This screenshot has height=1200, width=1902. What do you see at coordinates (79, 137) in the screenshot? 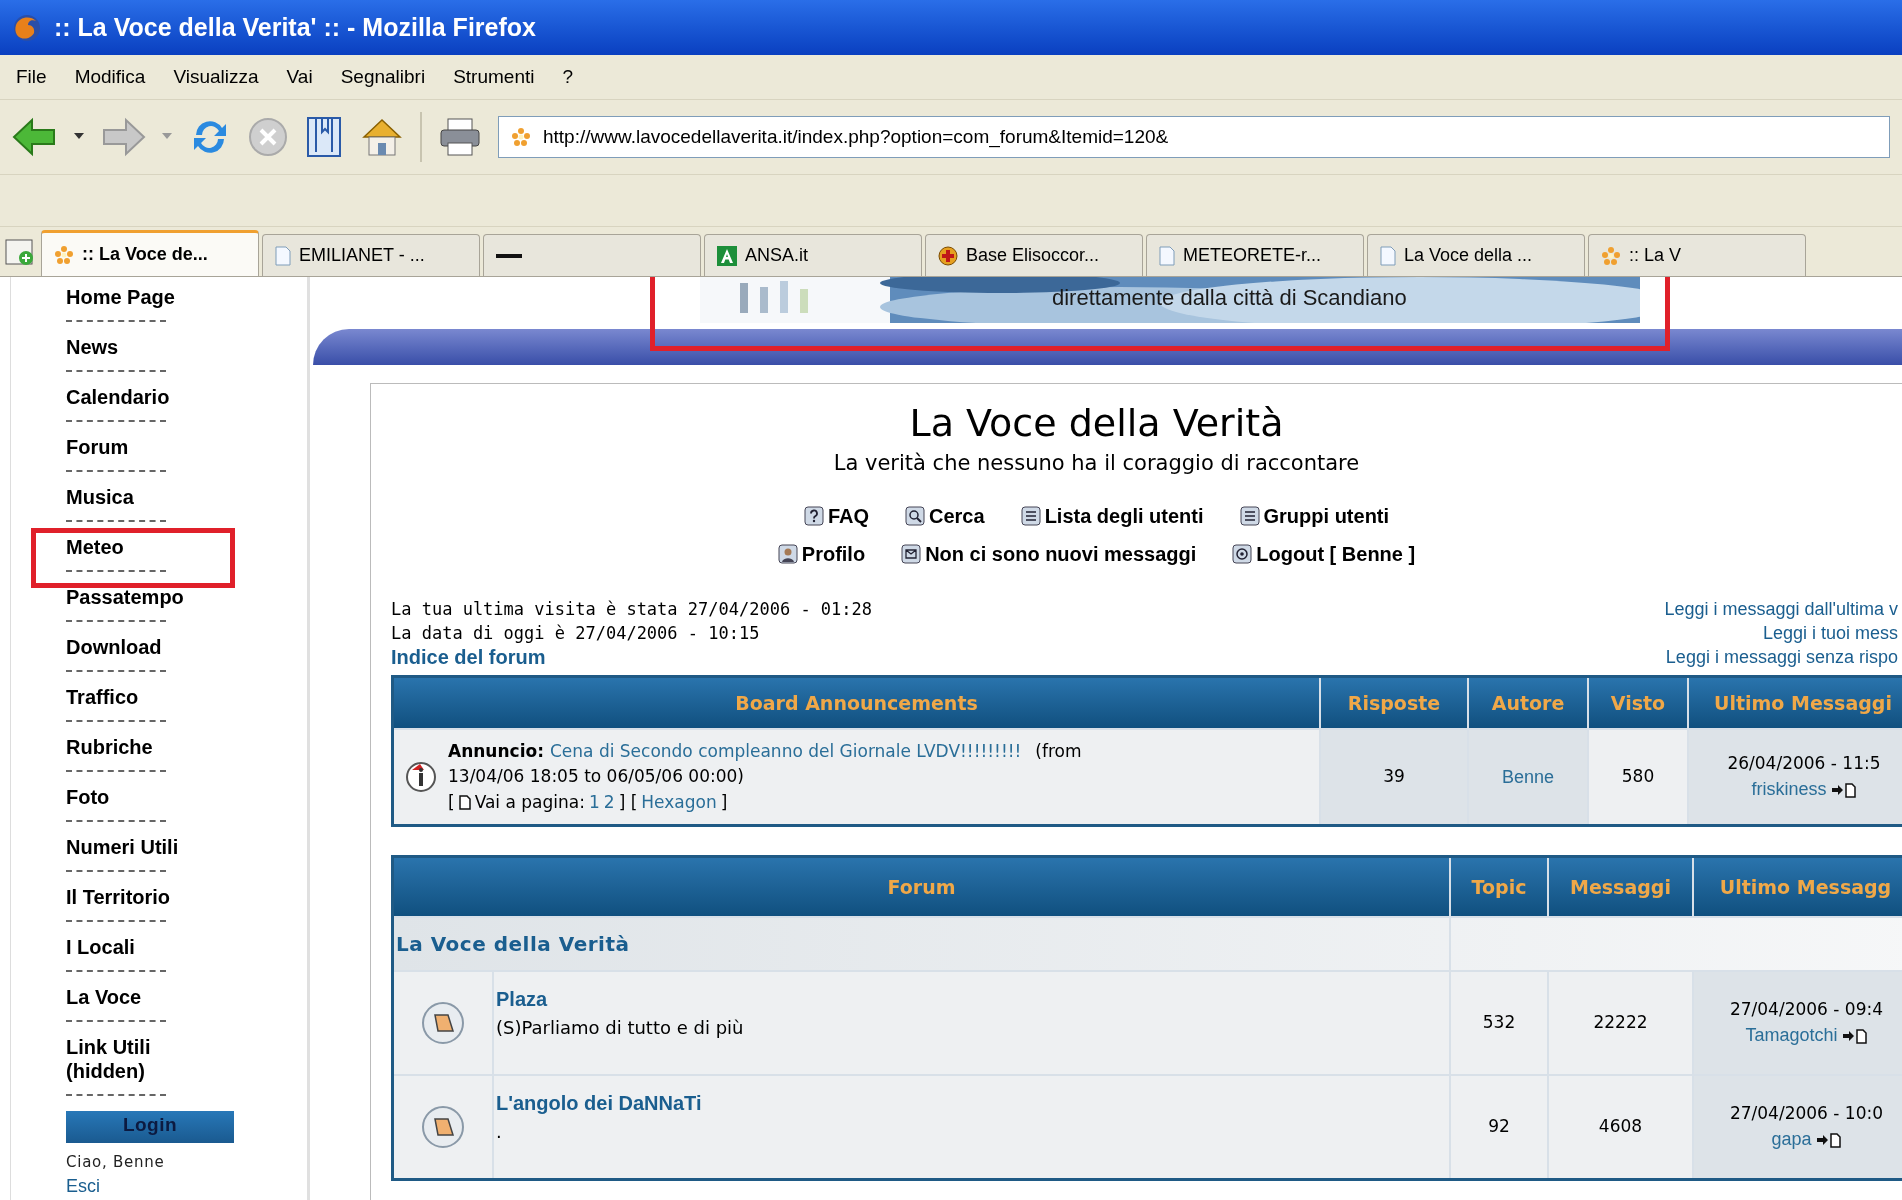
I see `dropdown-caret-icon` at bounding box center [79, 137].